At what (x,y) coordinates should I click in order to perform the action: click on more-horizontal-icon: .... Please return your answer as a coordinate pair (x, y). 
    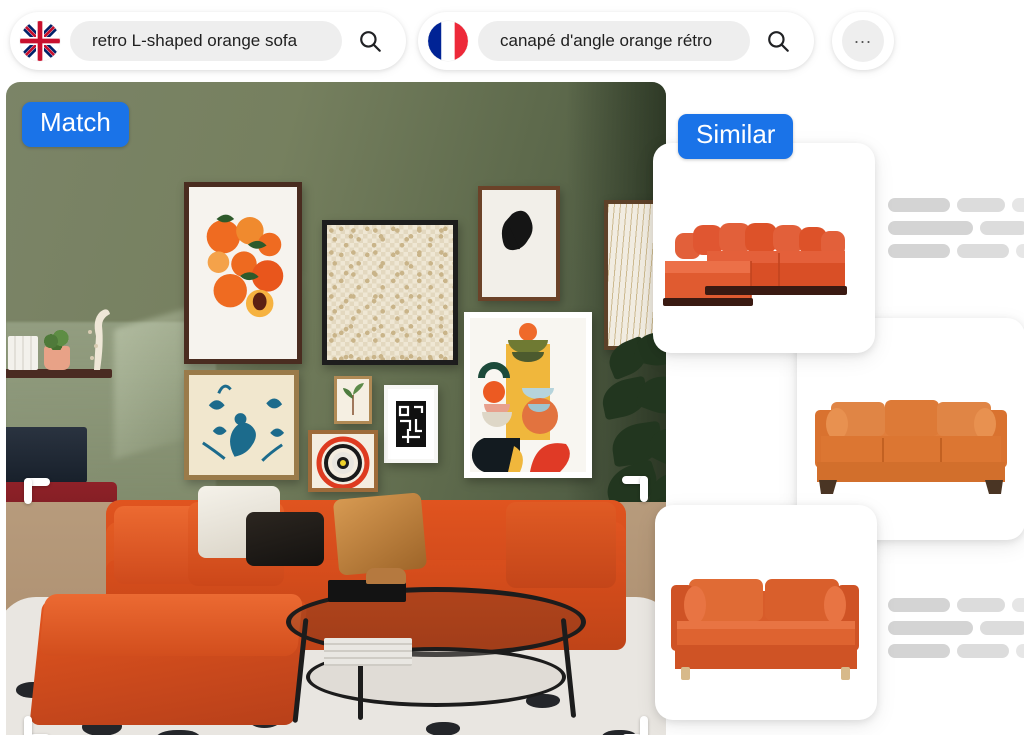
    Looking at the image, I should click on (863, 41).